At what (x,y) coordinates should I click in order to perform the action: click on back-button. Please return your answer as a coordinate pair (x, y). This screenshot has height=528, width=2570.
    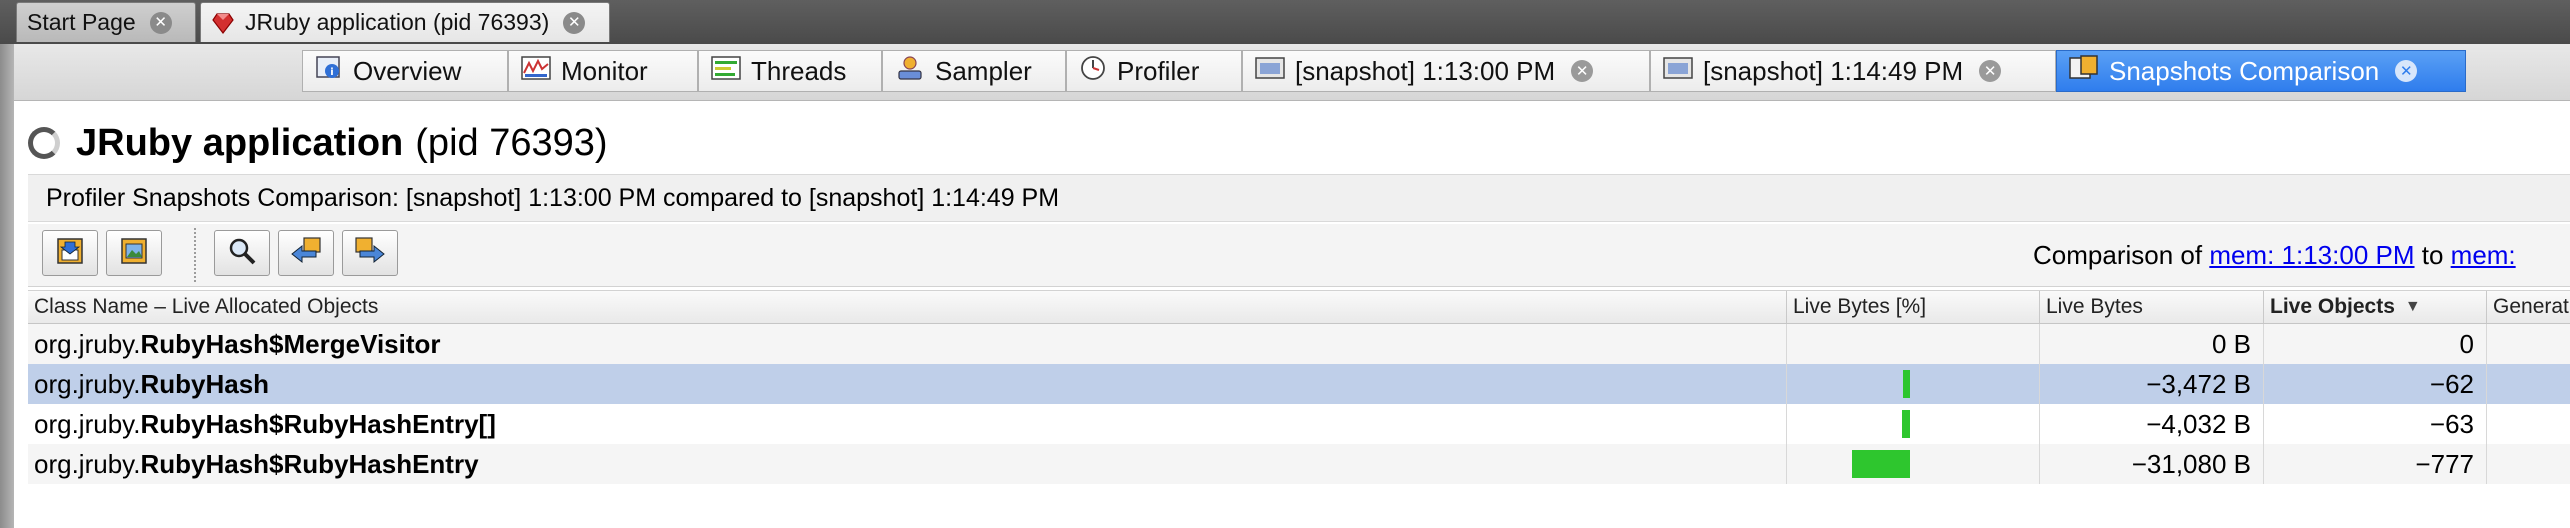
    Looking at the image, I should click on (306, 253).